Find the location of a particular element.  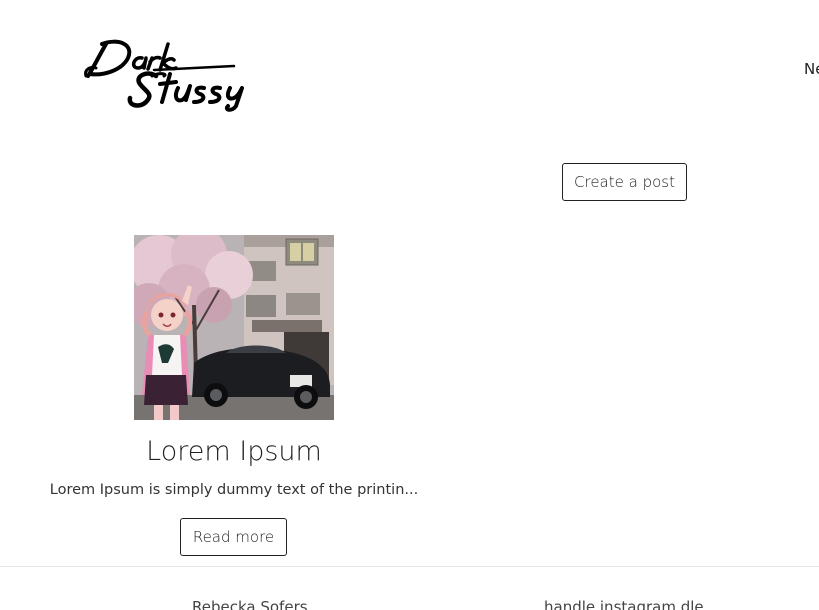

post-image-illustration is located at coordinates (234, 327).